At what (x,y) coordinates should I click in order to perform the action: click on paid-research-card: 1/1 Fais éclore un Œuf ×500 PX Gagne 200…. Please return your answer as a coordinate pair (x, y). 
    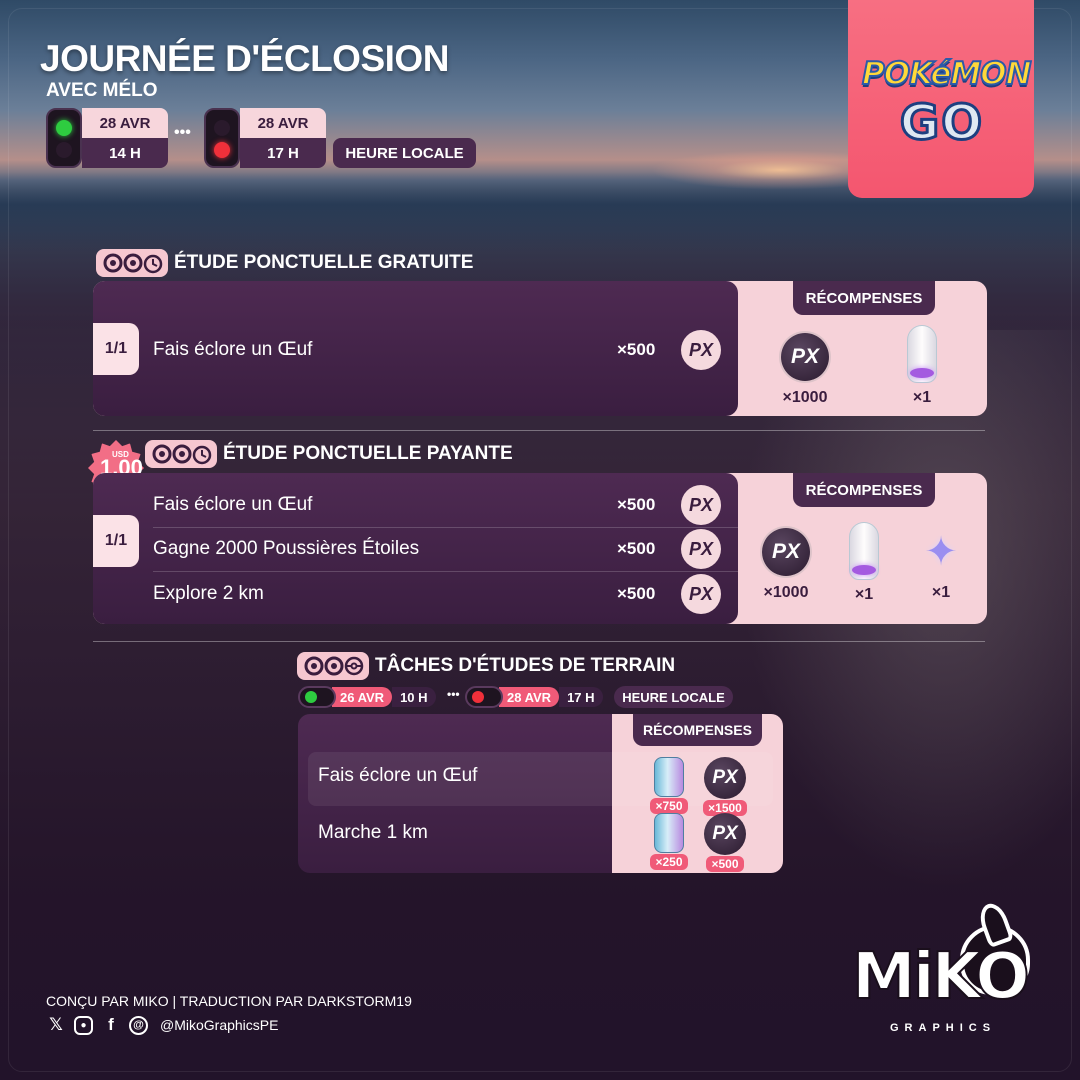
    Looking at the image, I should click on (540, 548).